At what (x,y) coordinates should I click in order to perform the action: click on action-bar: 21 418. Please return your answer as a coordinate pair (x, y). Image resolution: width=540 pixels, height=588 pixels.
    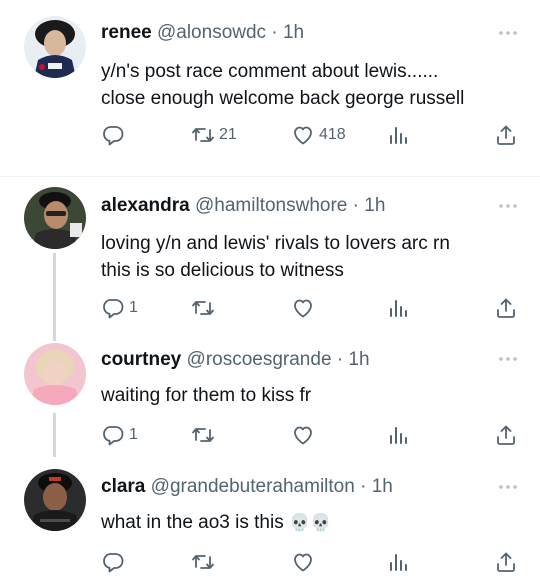
    Looking at the image, I should click on (311, 135).